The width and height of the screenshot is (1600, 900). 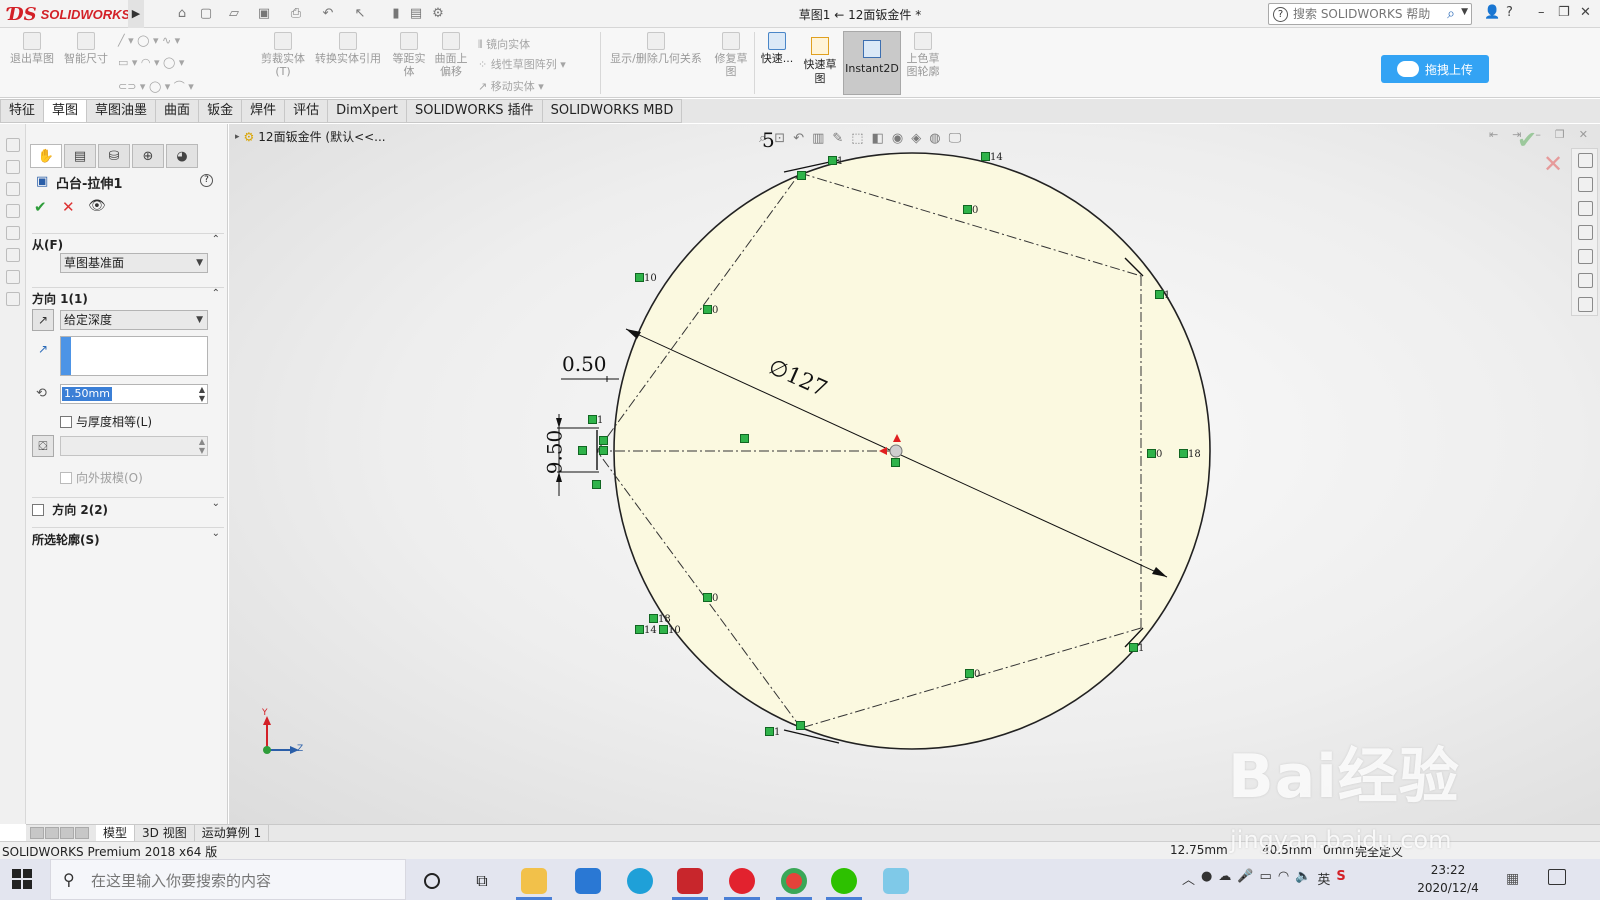 I want to click on cortana-icon, so click(x=432, y=881).